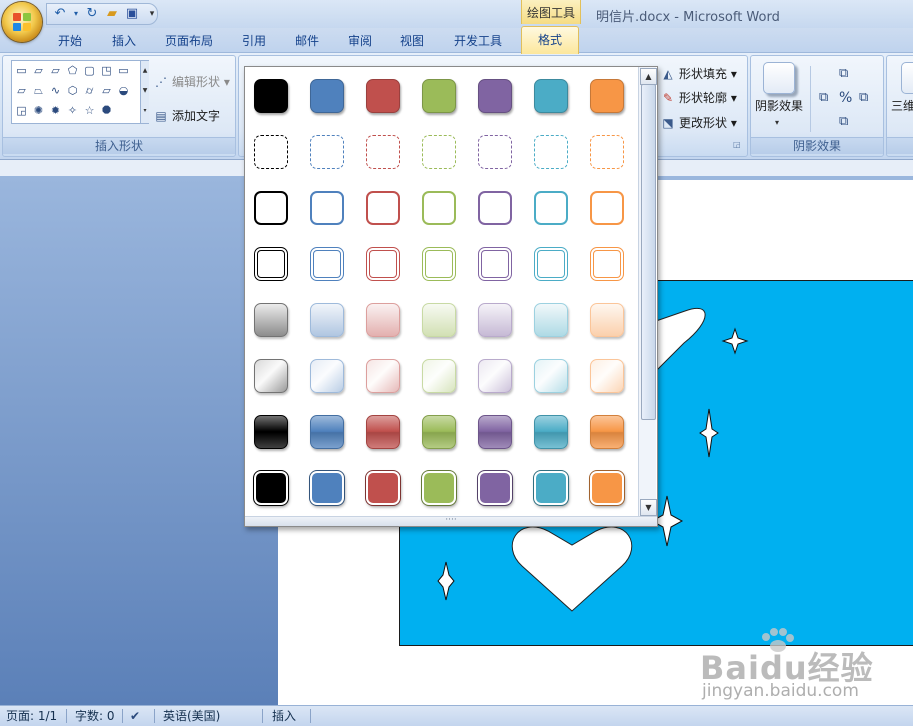 The width and height of the screenshot is (913, 726). I want to click on nudge-shadow-left-icon: ⧉, so click(823, 97).